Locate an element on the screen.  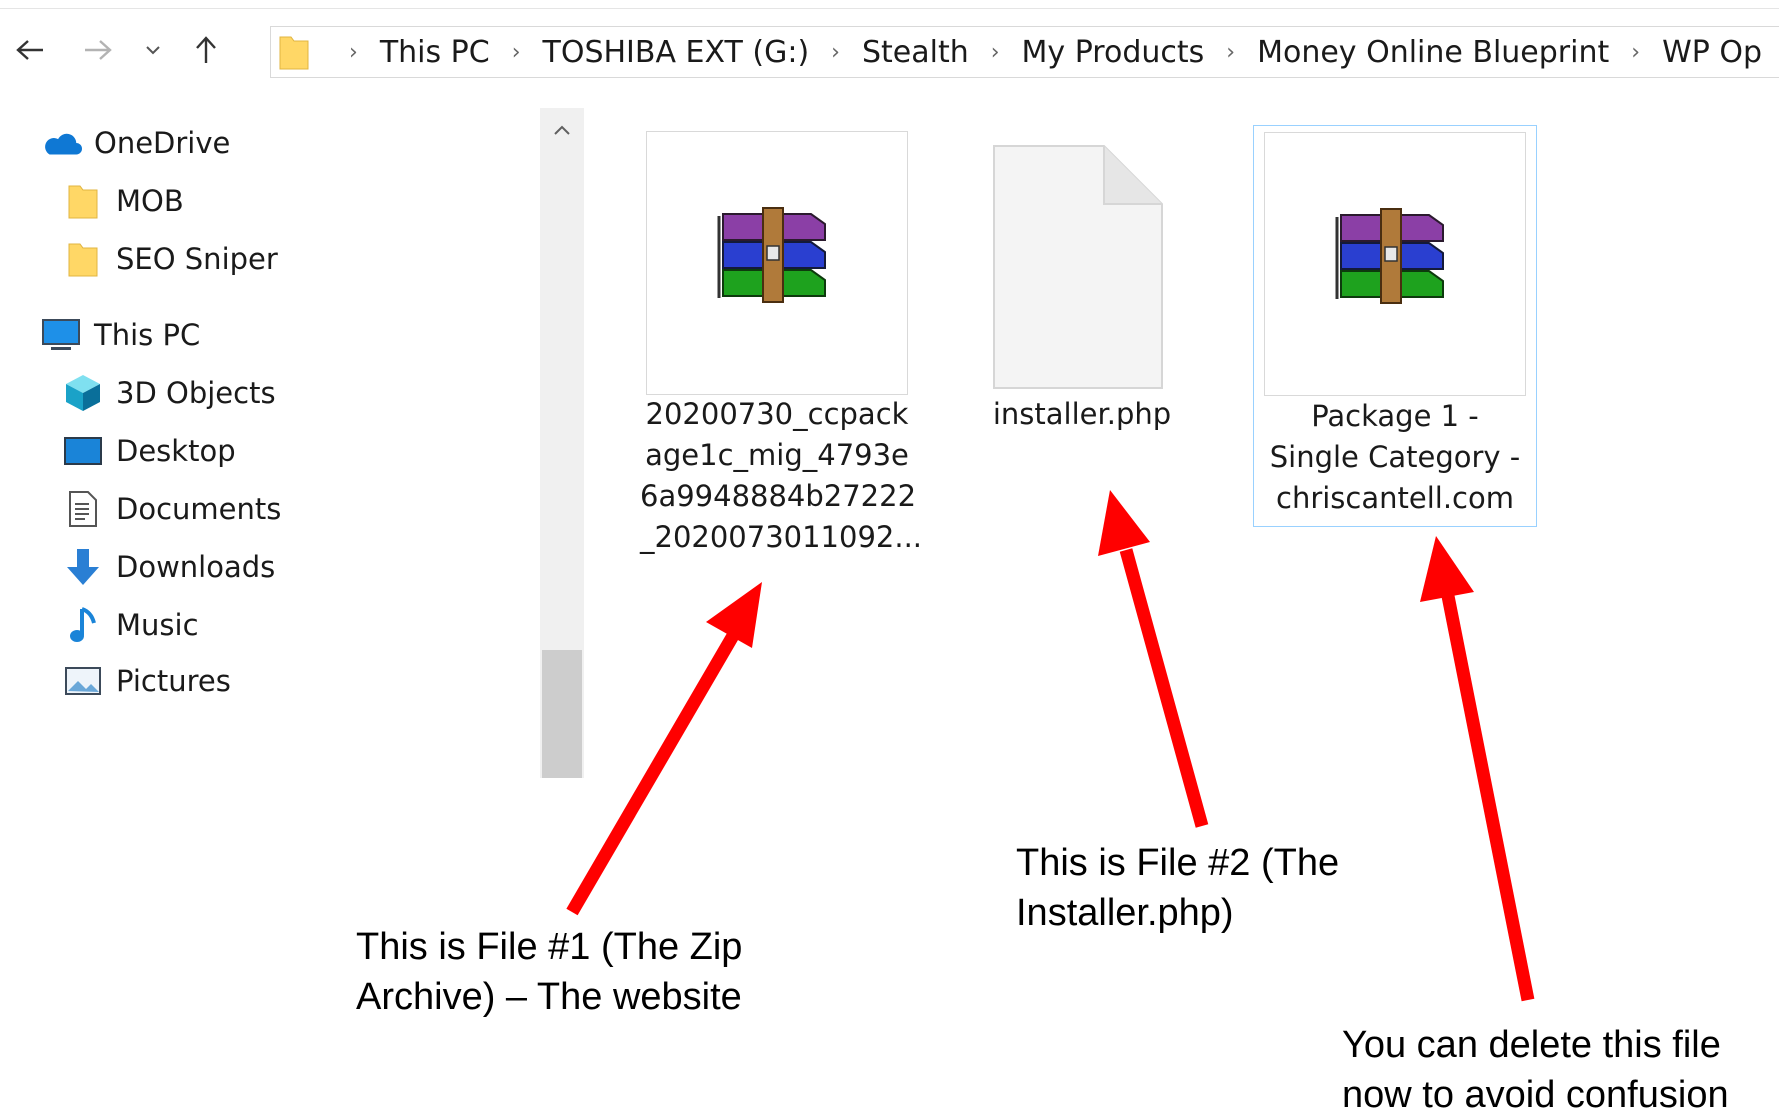
annotation-line: This is File #2 (The is located at coordinates (1178, 863).